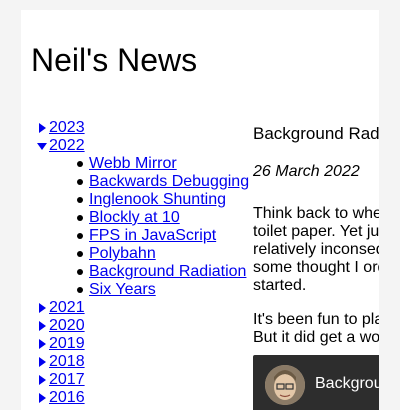 The width and height of the screenshot is (400, 410). Describe the element at coordinates (316, 133) in the screenshot. I see `article-title: Background Radiation` at that location.